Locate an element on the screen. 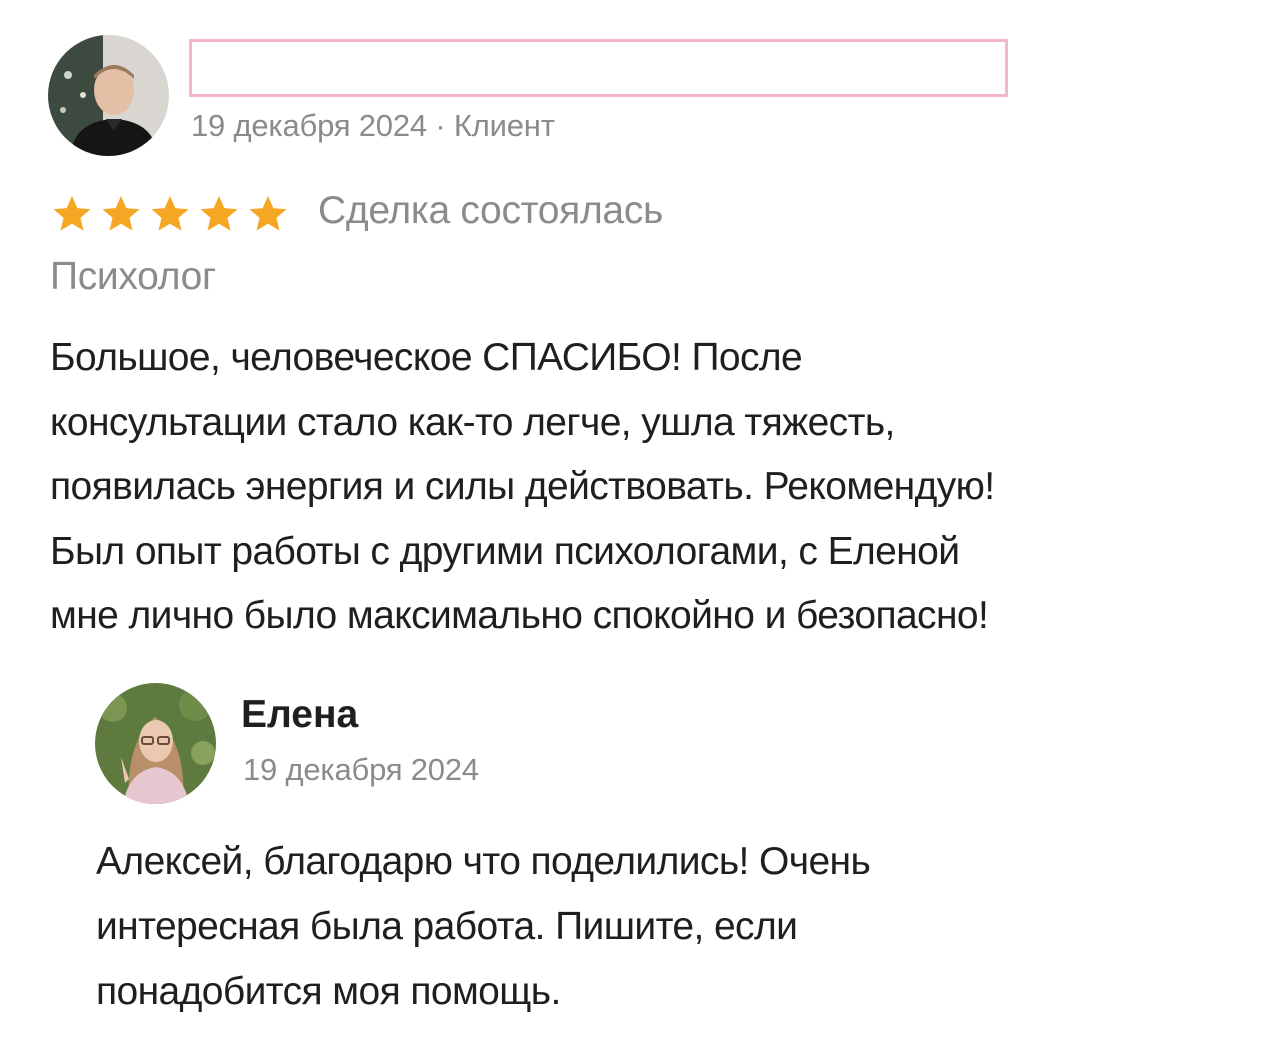 The image size is (1284, 1052). reviewer-name-redacted is located at coordinates (598, 68).